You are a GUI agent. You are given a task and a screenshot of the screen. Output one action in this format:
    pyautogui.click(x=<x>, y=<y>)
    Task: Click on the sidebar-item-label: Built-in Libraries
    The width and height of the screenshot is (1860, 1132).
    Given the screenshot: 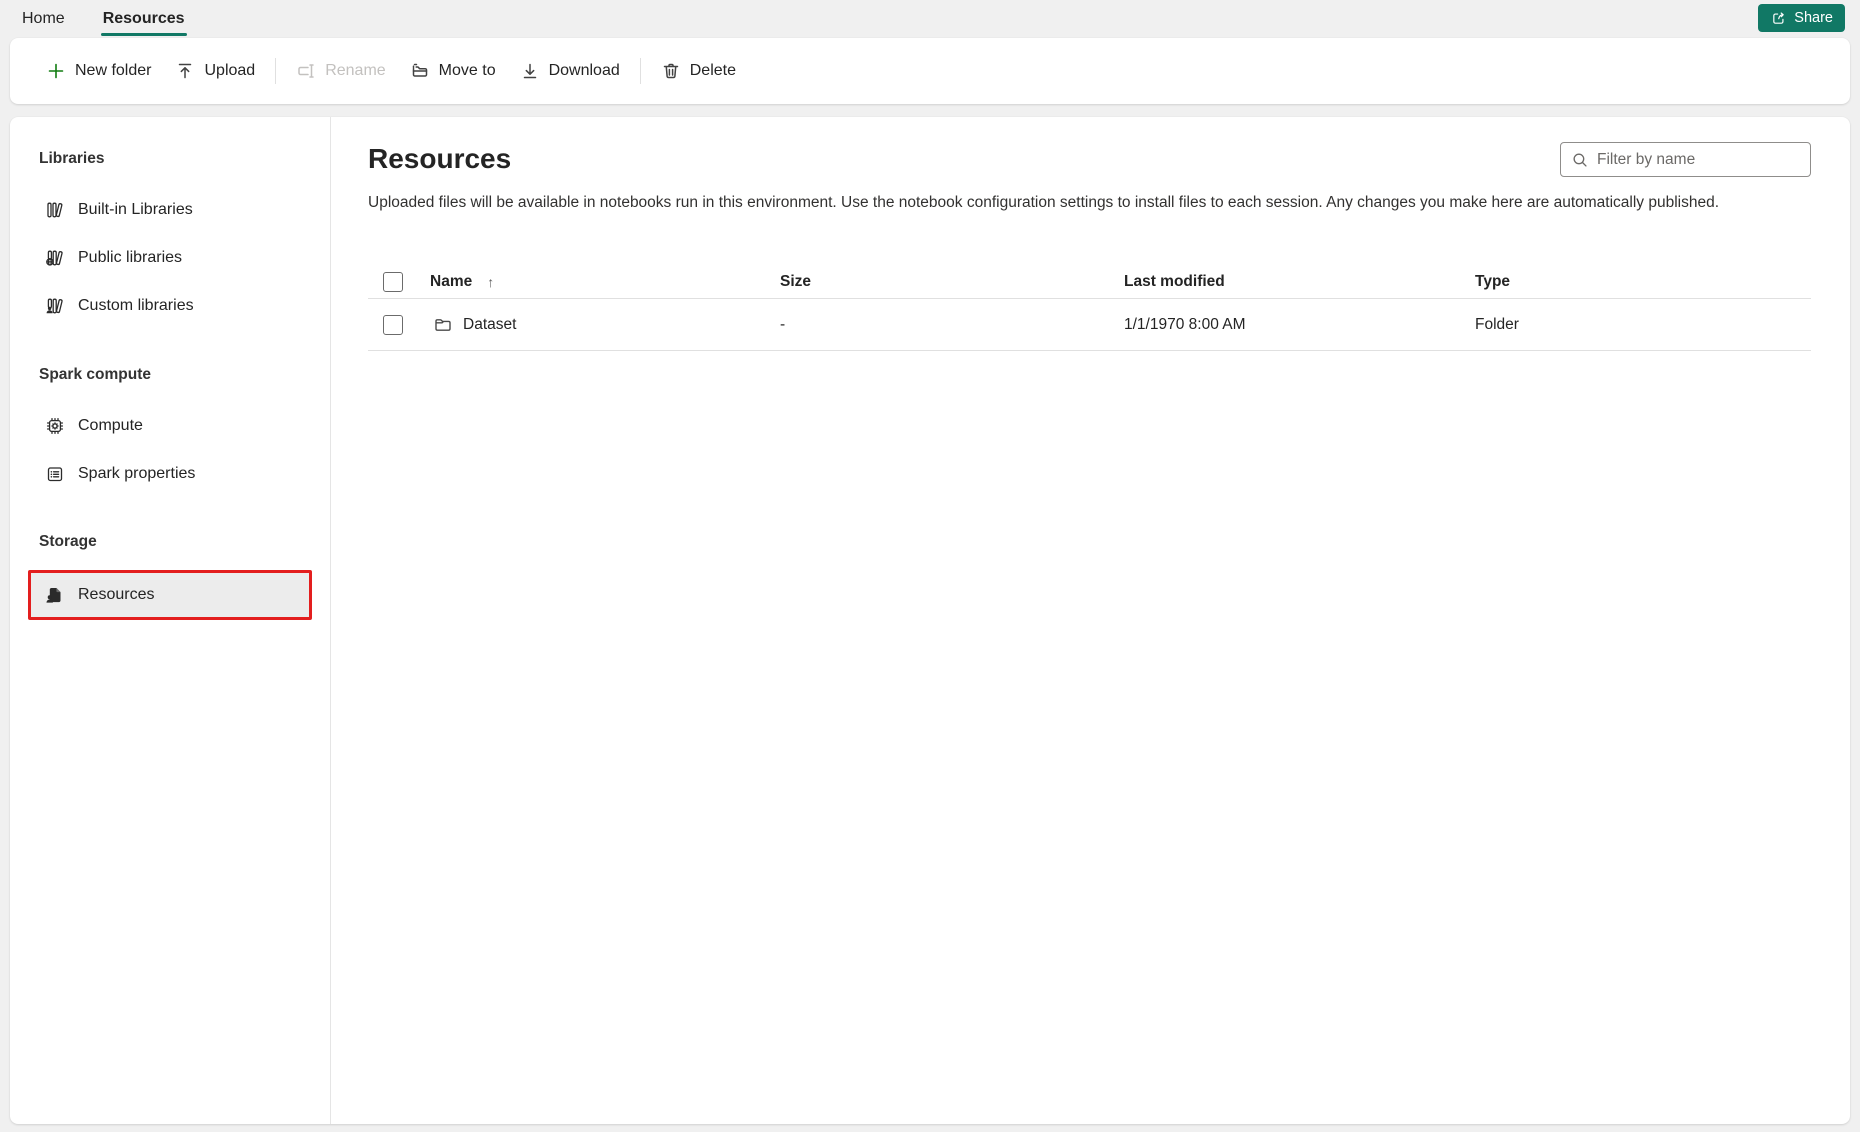 What is the action you would take?
    pyautogui.click(x=135, y=209)
    